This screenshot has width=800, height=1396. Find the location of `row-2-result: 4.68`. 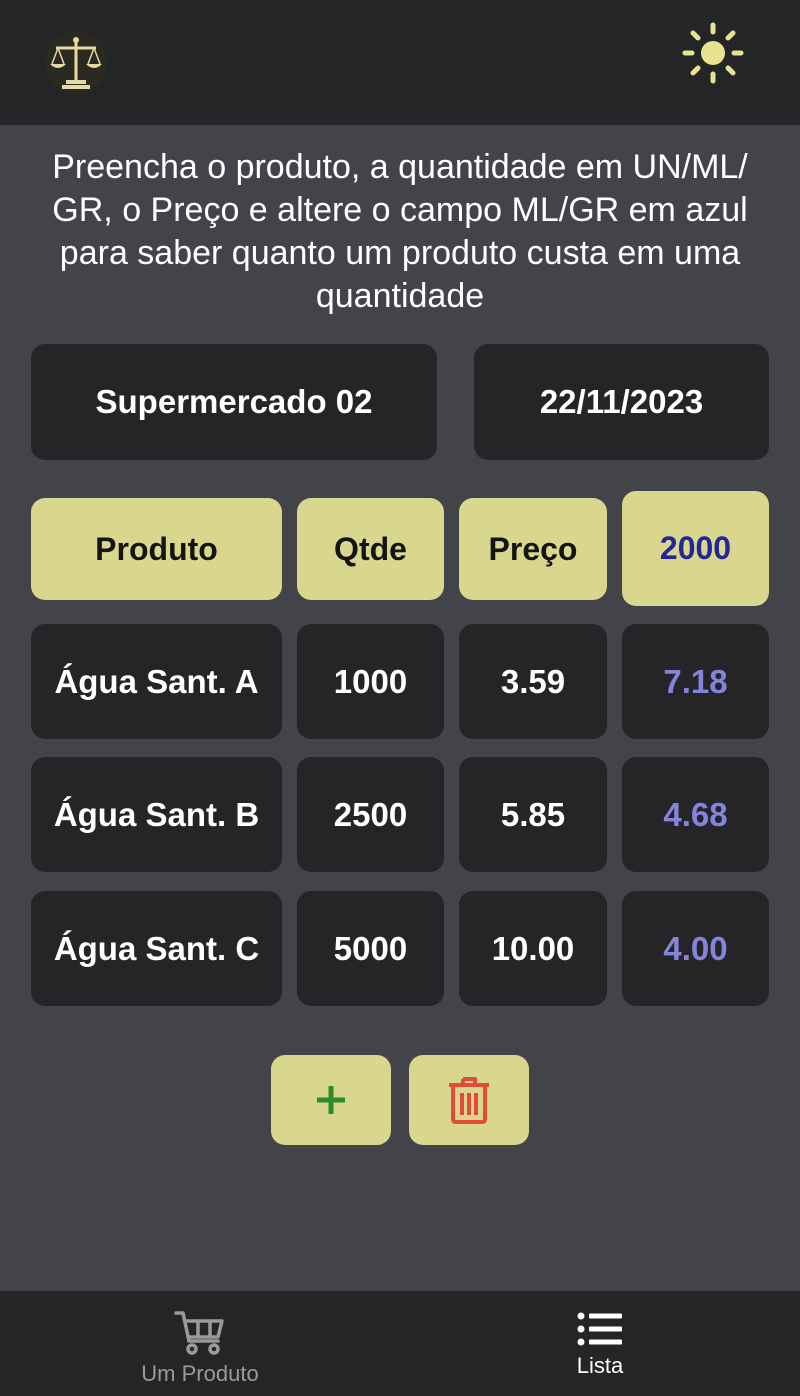

row-2-result: 4.68 is located at coordinates (695, 814).